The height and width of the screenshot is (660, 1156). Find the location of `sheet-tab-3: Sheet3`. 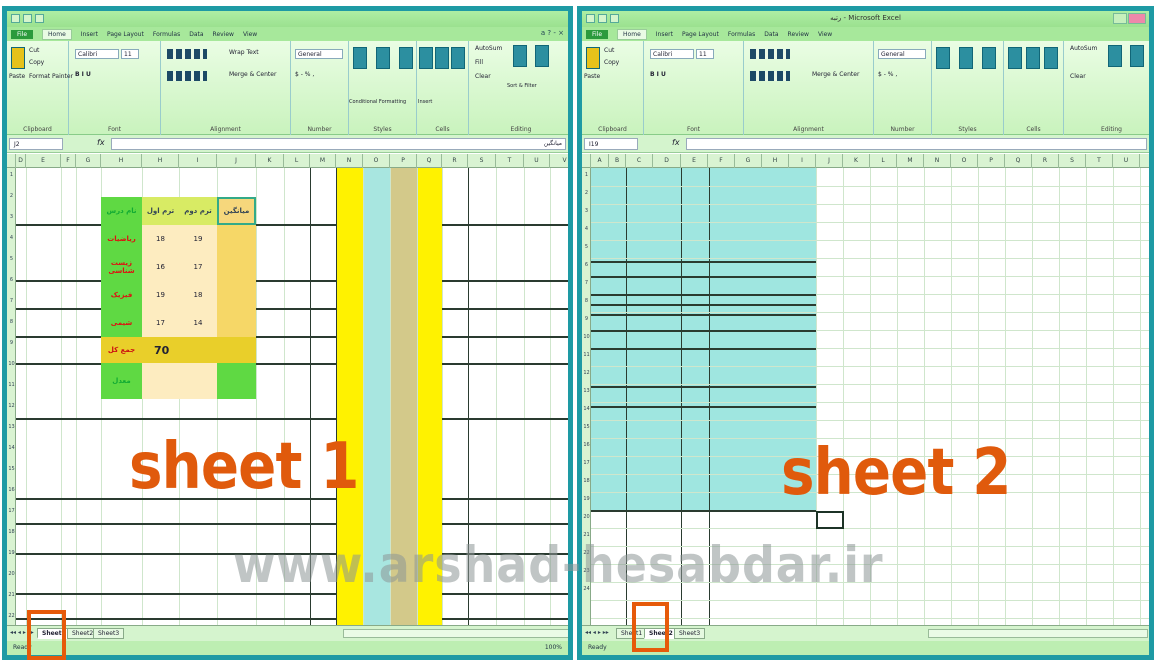

sheet-tab-3: Sheet3 is located at coordinates (690, 633).